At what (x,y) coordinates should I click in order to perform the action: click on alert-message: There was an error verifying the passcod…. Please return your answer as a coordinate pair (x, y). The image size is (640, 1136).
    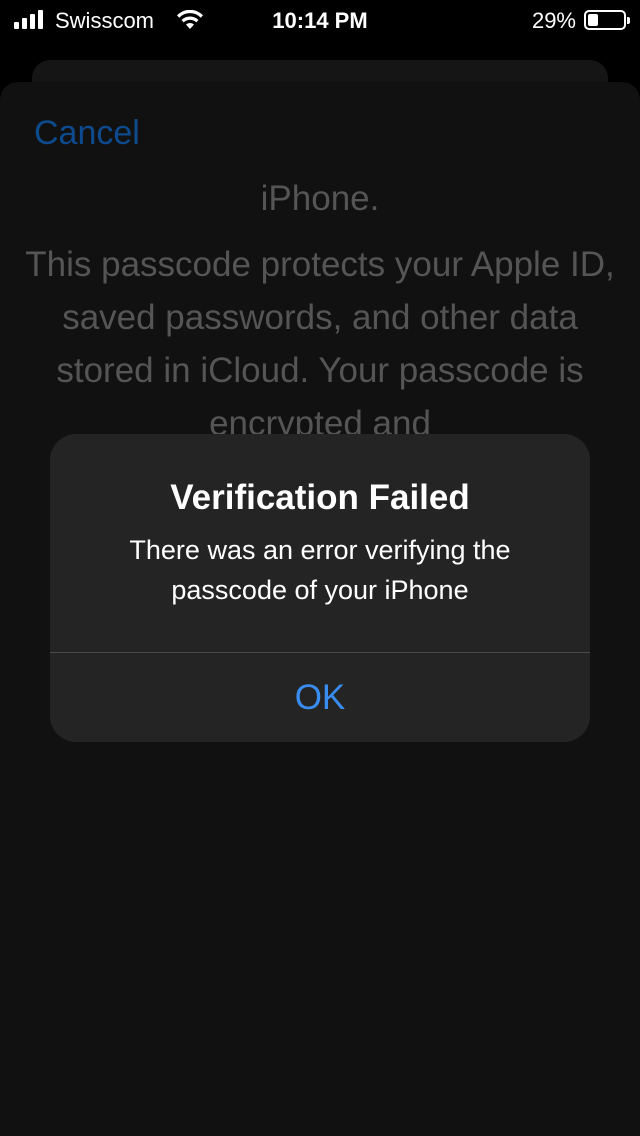
    Looking at the image, I should click on (320, 570).